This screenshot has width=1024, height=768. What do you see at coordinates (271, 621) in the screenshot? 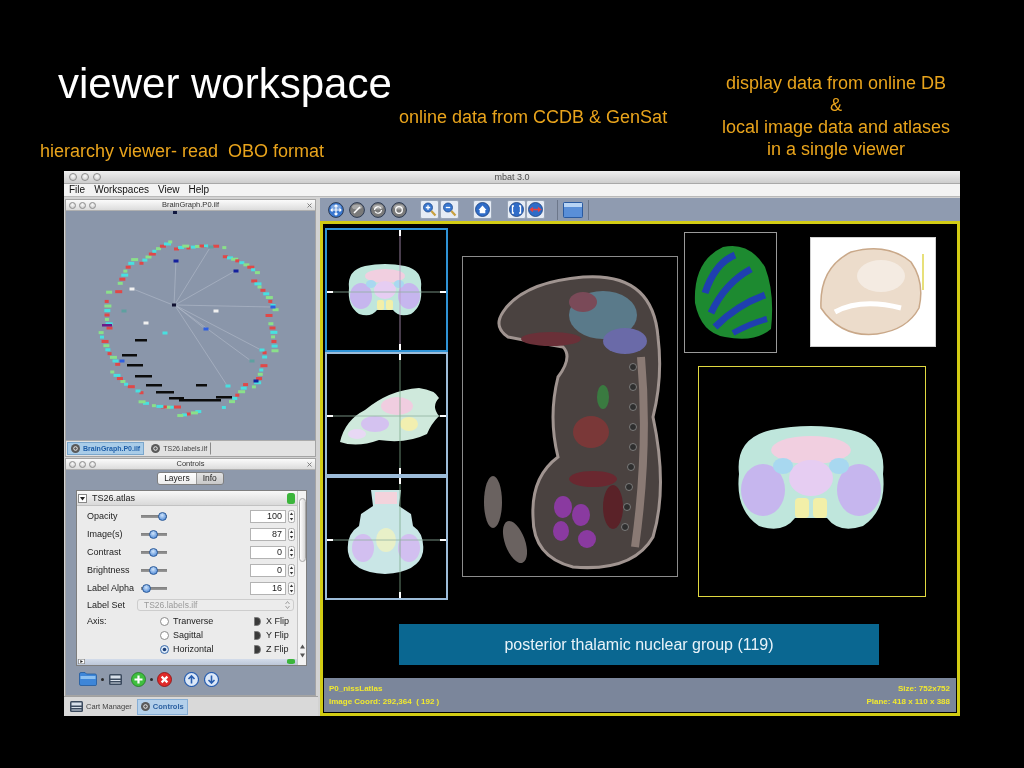
I see `flip-option: X Flip` at bounding box center [271, 621].